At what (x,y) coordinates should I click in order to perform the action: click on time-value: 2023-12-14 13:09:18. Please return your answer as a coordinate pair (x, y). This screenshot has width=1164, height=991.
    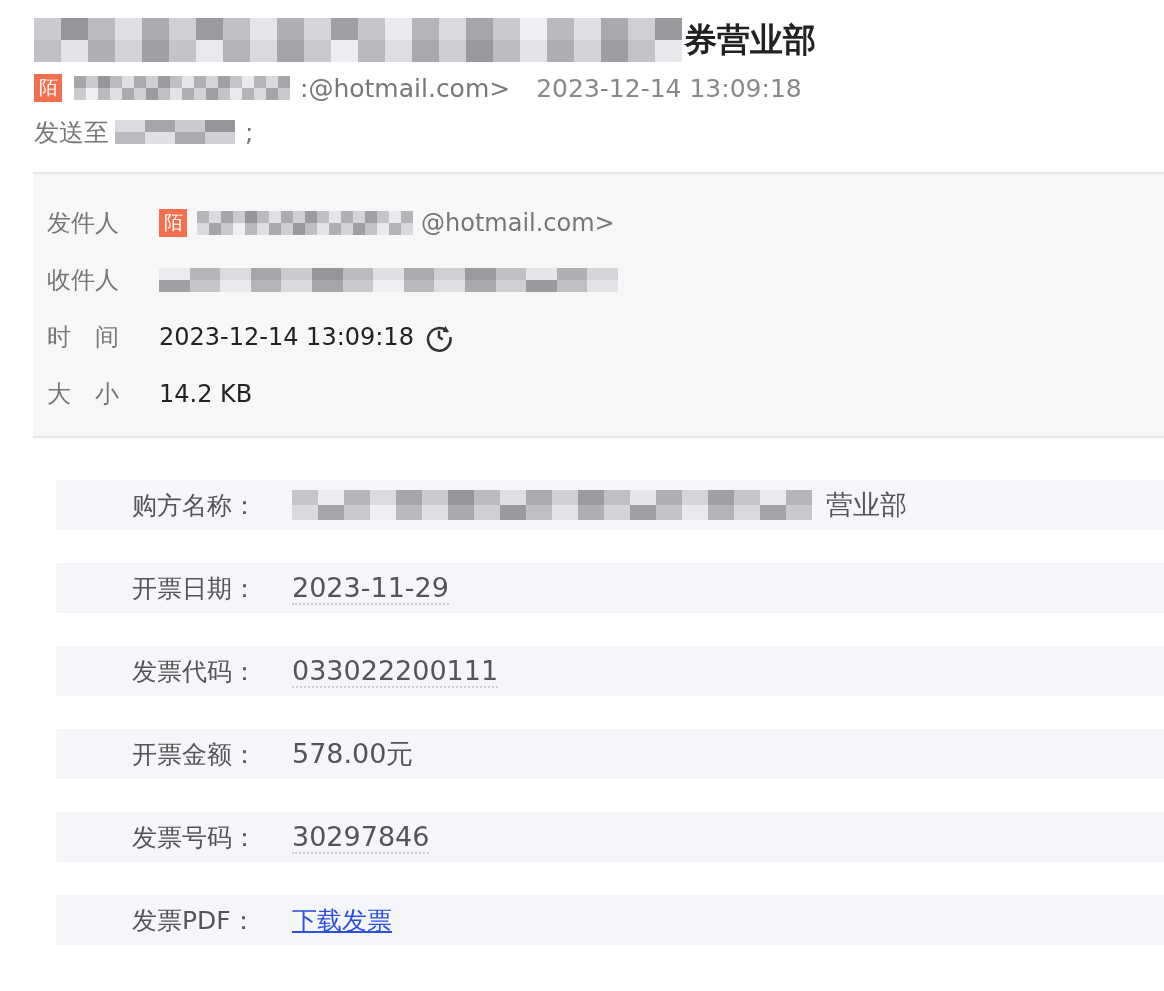
    Looking at the image, I should click on (286, 336).